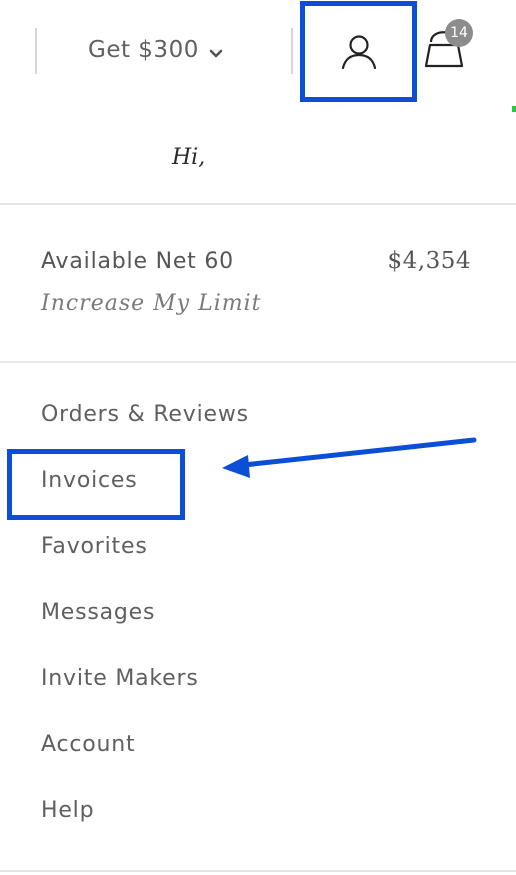 The image size is (516, 875). I want to click on user-icon, so click(359, 52).